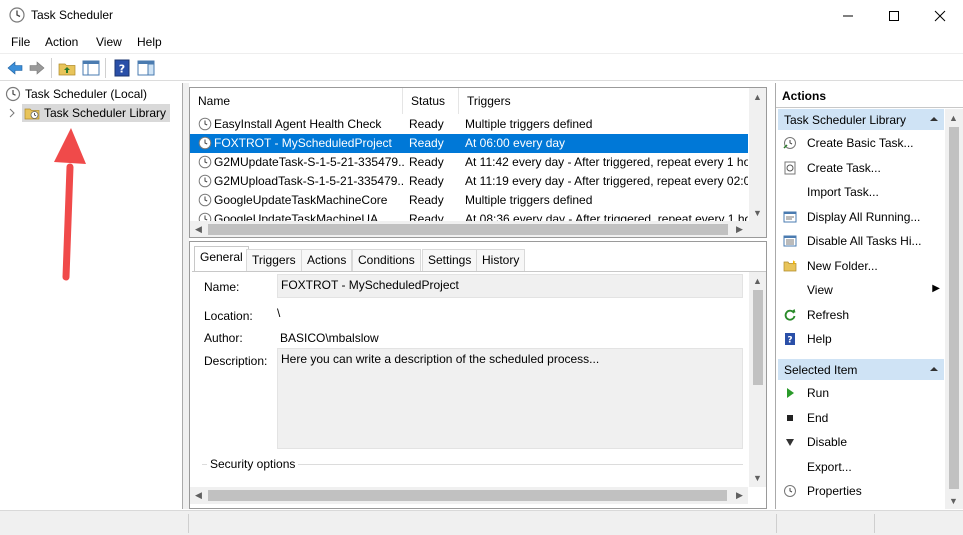  Describe the element at coordinates (828, 314) in the screenshot. I see `action-label: Refresh` at that location.